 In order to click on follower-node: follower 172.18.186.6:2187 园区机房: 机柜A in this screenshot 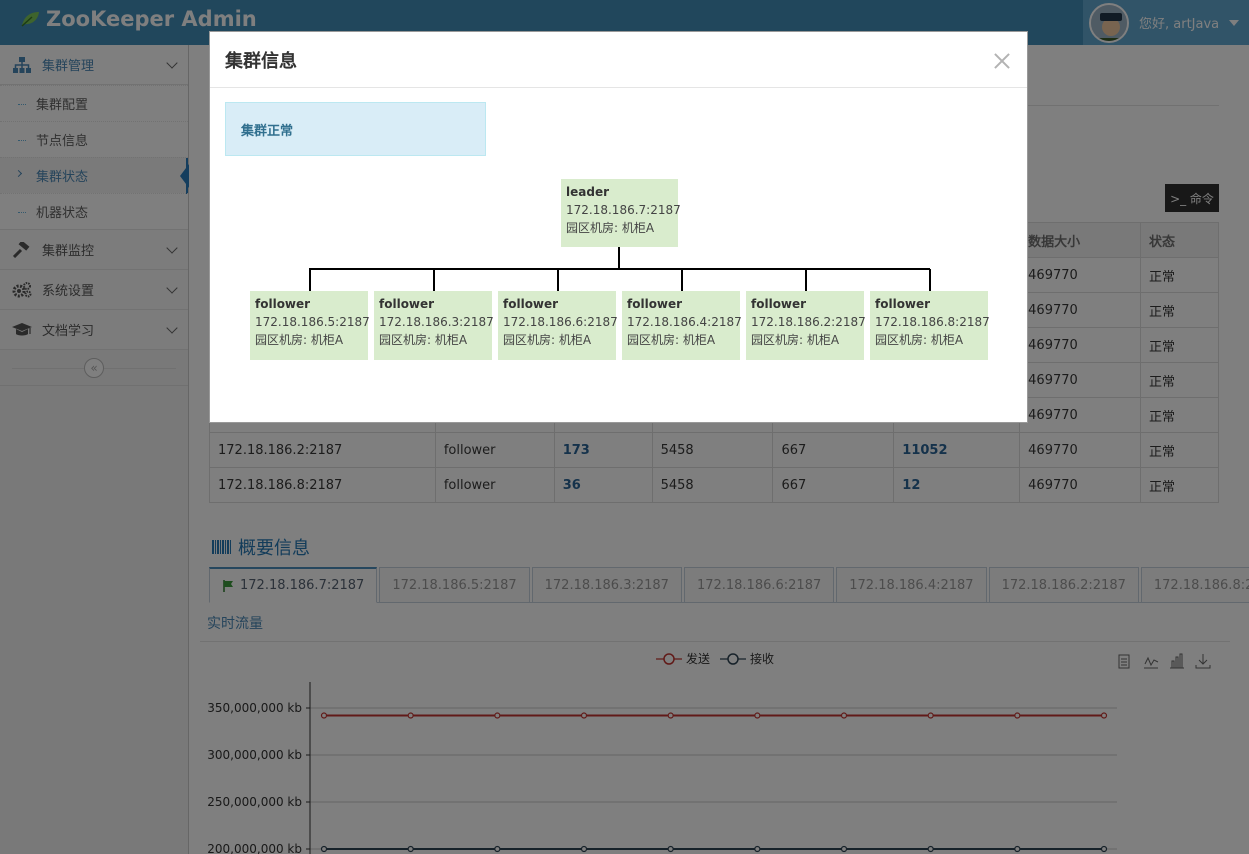, I will do `click(558, 325)`.